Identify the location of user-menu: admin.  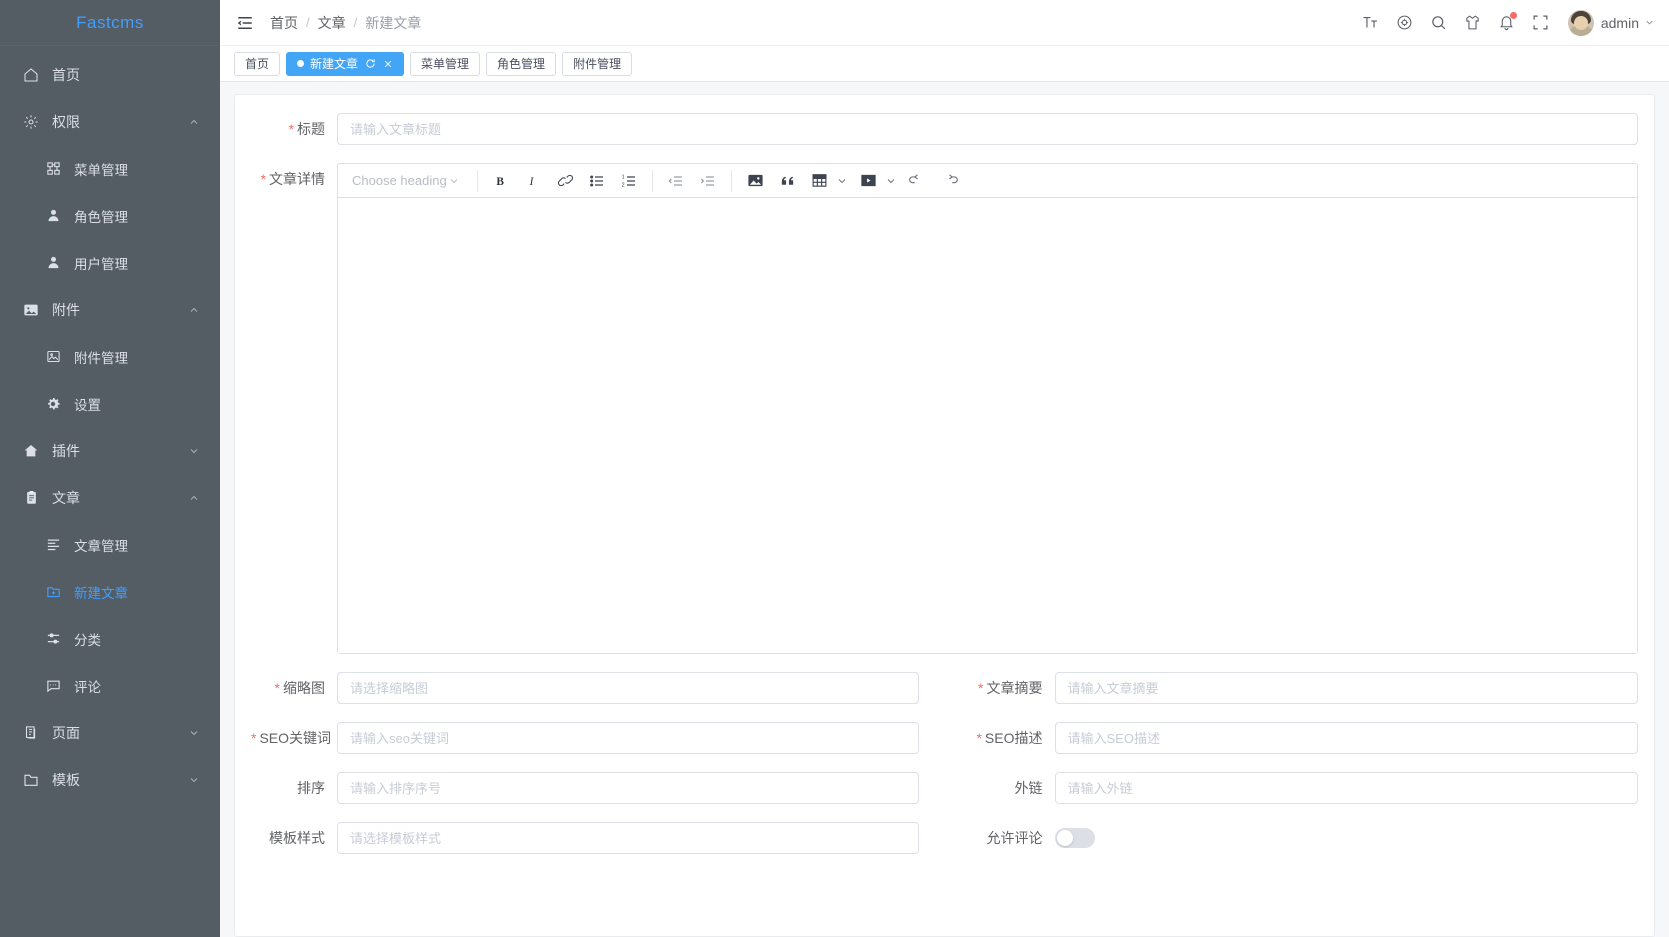
(1611, 22).